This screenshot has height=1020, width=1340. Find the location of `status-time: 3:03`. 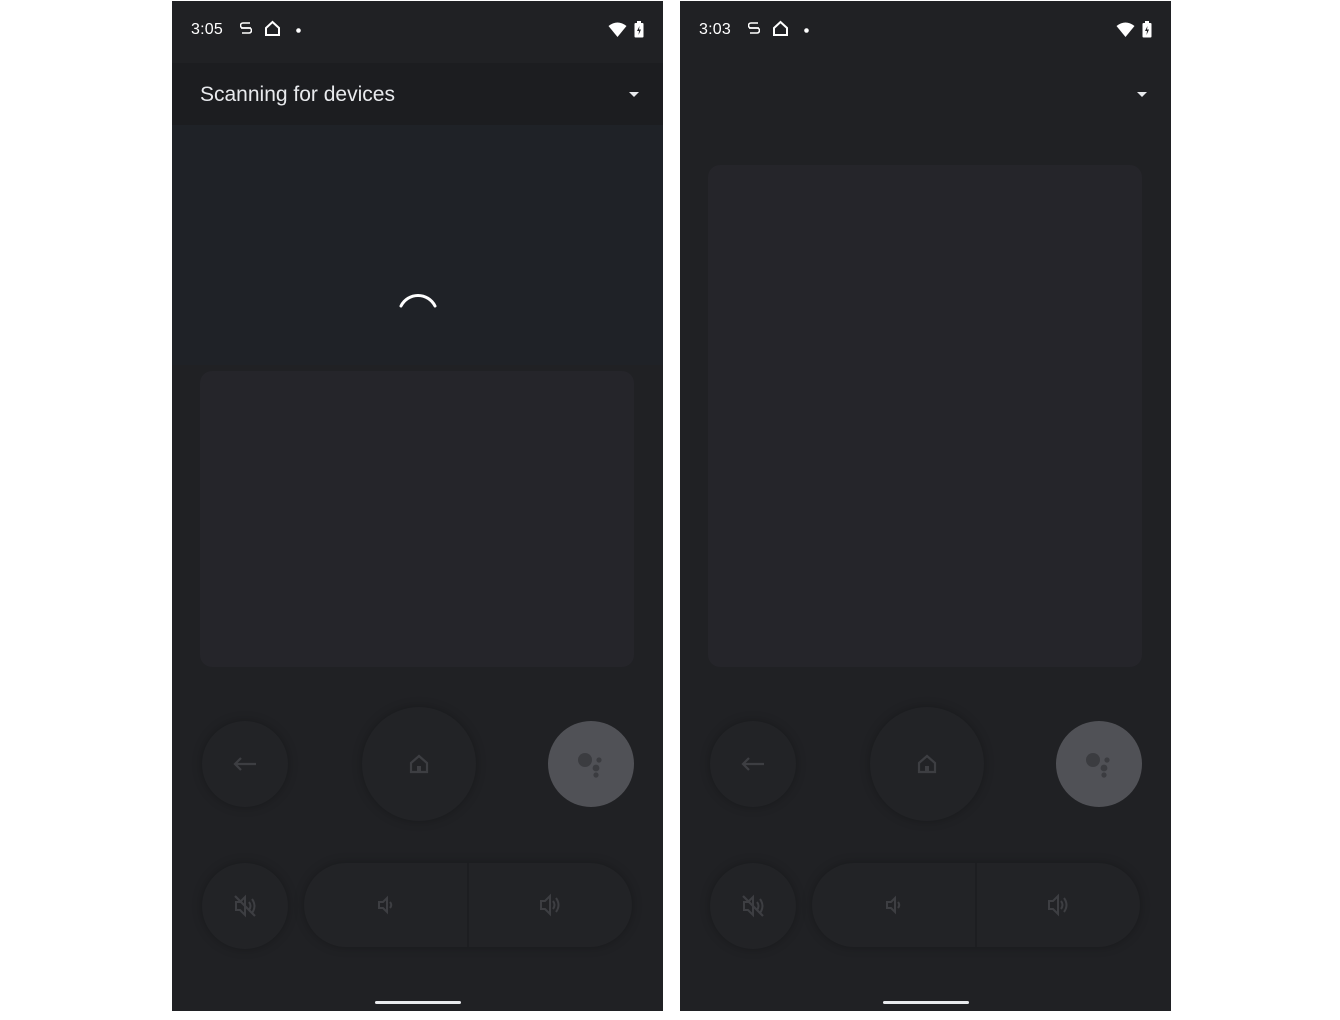

status-time: 3:03 is located at coordinates (715, 29).